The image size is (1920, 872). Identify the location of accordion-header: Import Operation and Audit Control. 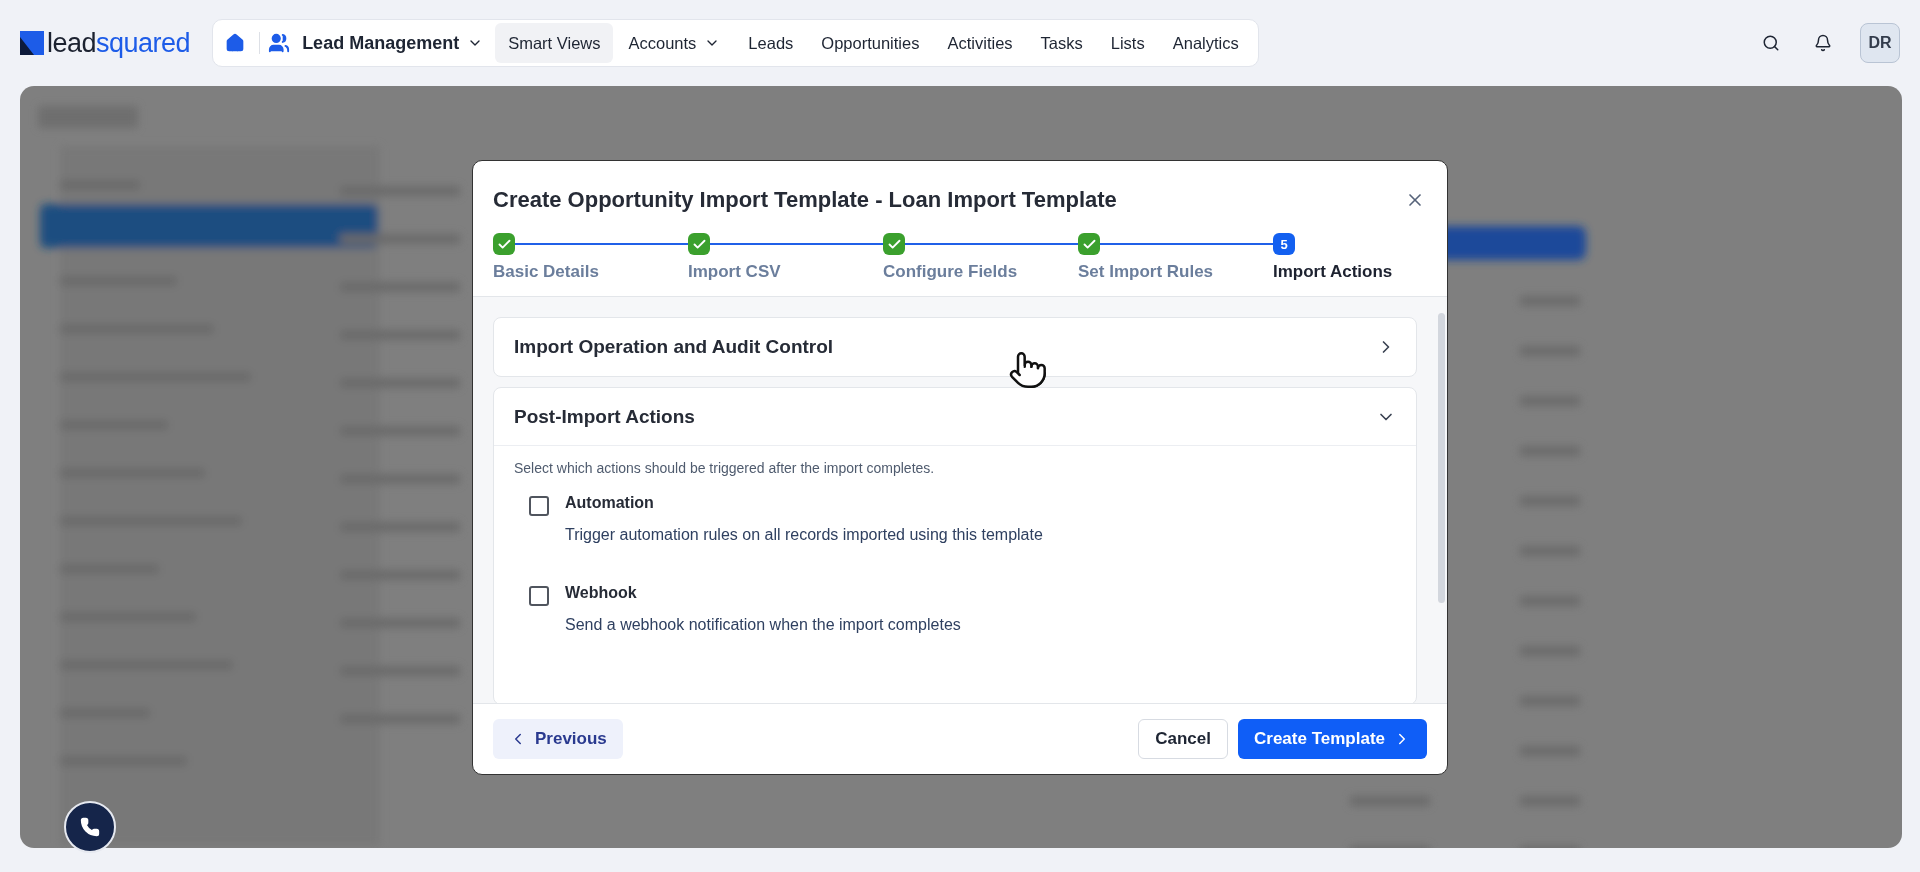
(955, 347).